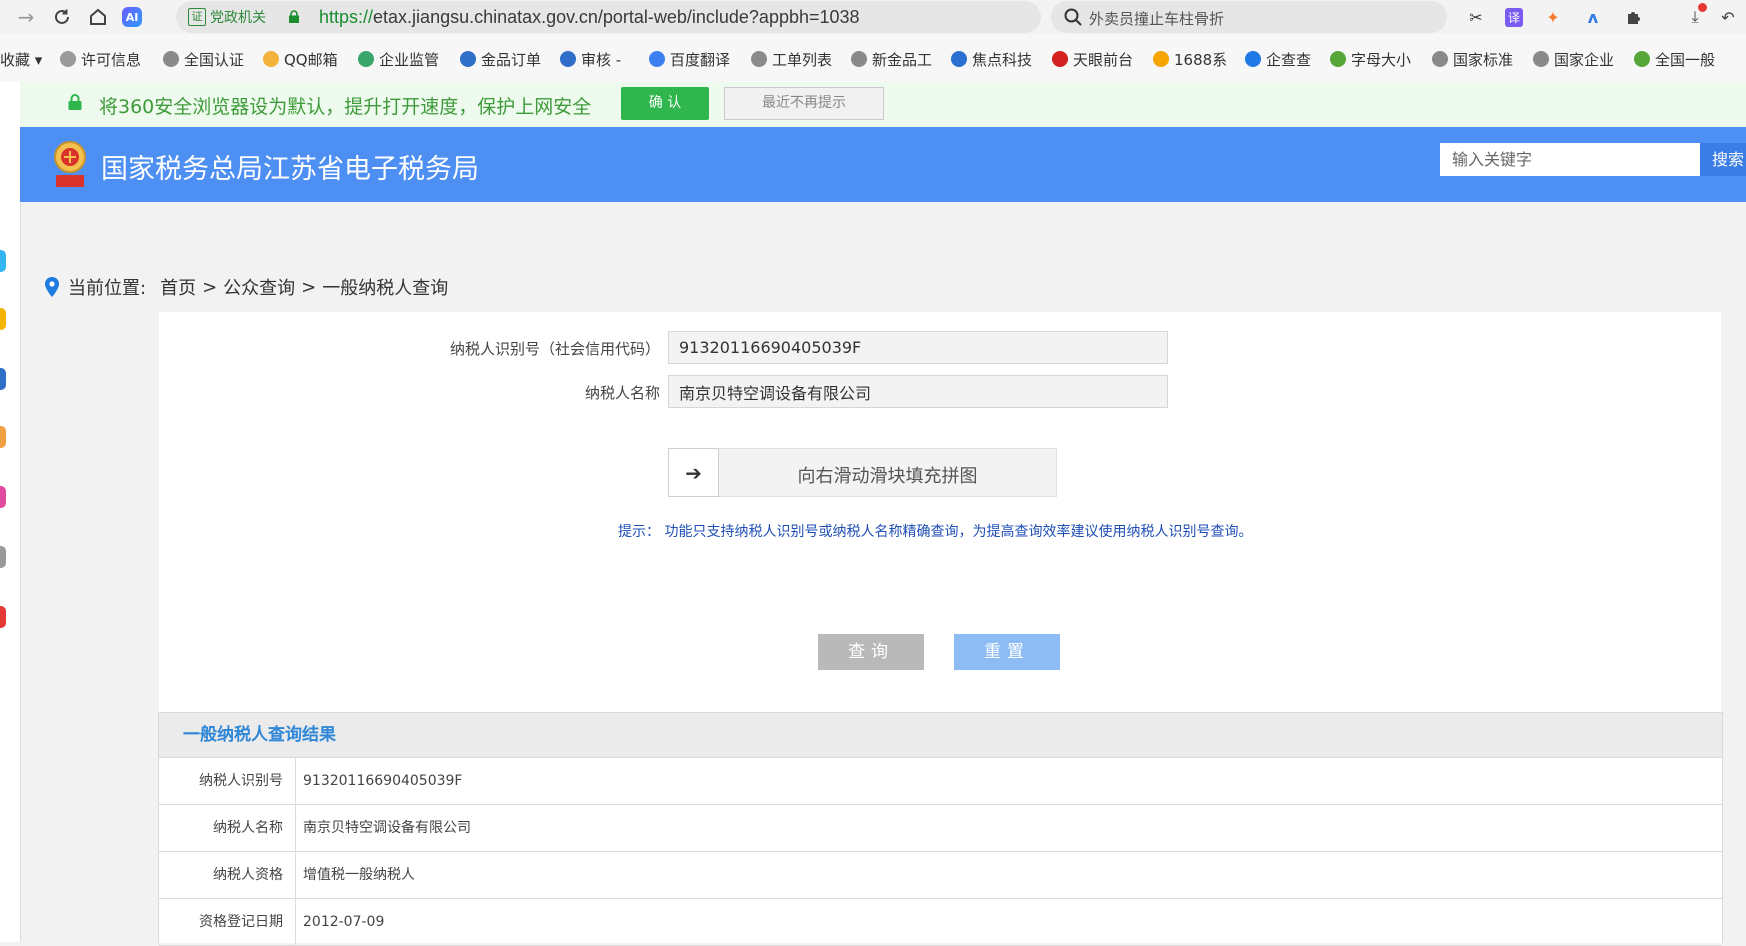 The width and height of the screenshot is (1746, 946). I want to click on bookmark-item: 金品订单, so click(500, 59).